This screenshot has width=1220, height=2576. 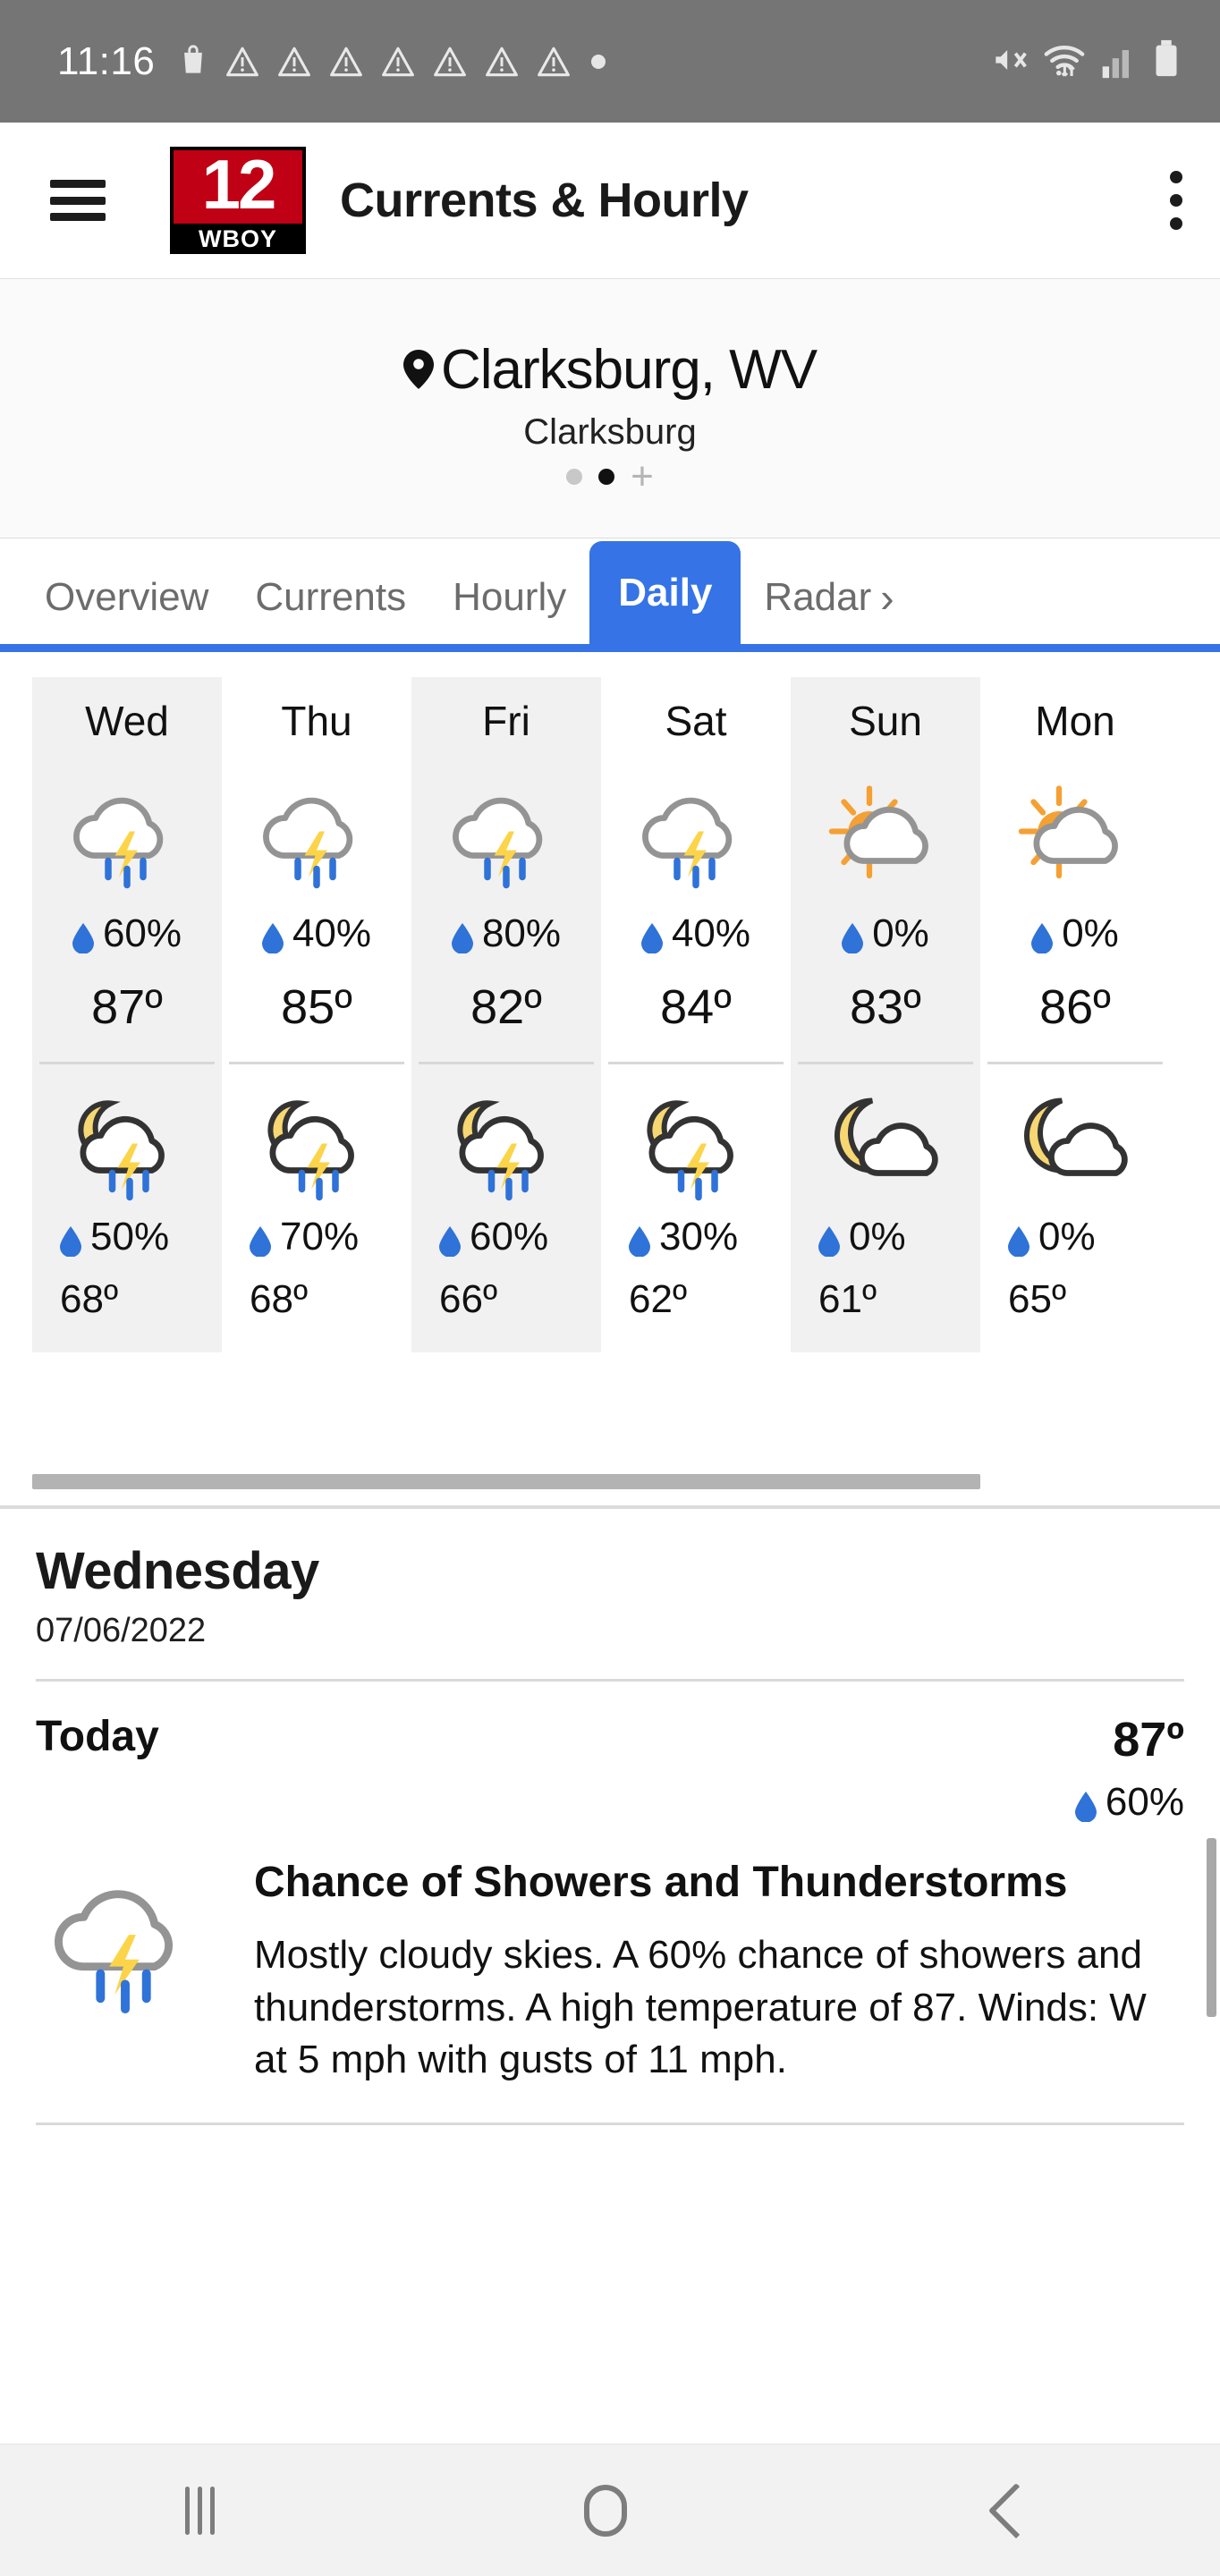 What do you see at coordinates (193, 61) in the screenshot?
I see `shopping-bag-icon` at bounding box center [193, 61].